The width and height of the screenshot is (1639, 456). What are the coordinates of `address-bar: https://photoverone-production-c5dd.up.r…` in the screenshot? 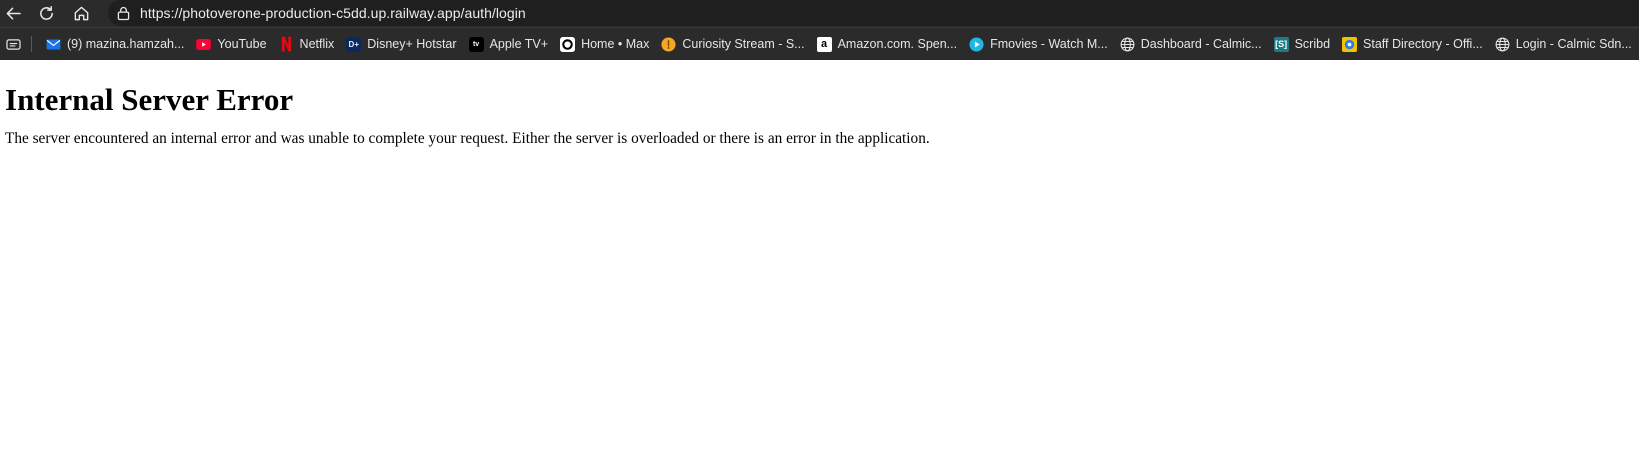 It's located at (873, 13).